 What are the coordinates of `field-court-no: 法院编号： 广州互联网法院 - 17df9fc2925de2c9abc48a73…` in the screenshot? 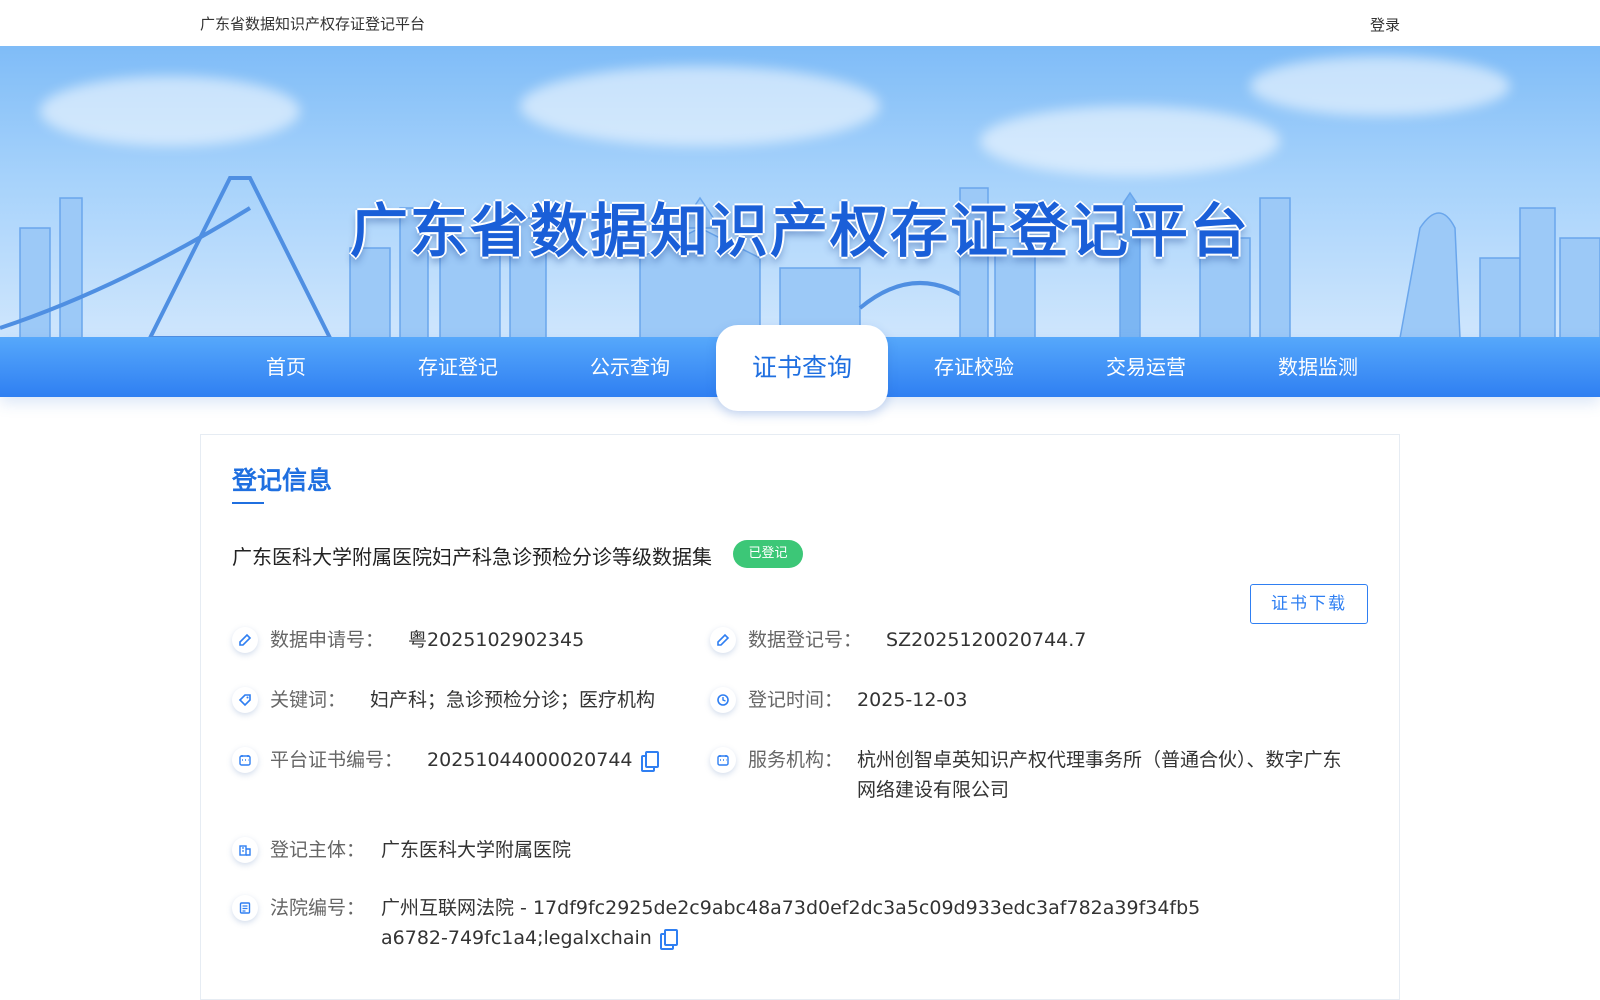 It's located at (732, 923).